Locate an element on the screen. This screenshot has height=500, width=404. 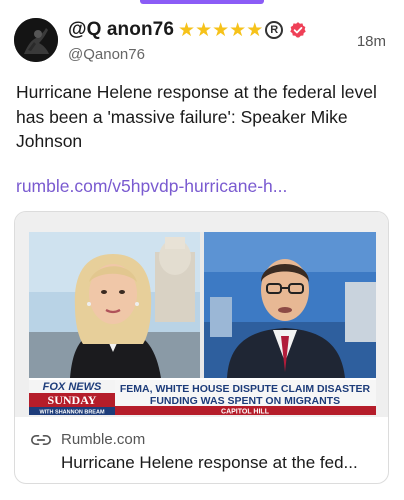
post-header: @Q anon76 ★ ★ ★ ★ ★ R @Qanon76 18m is located at coordinates (202, 43).